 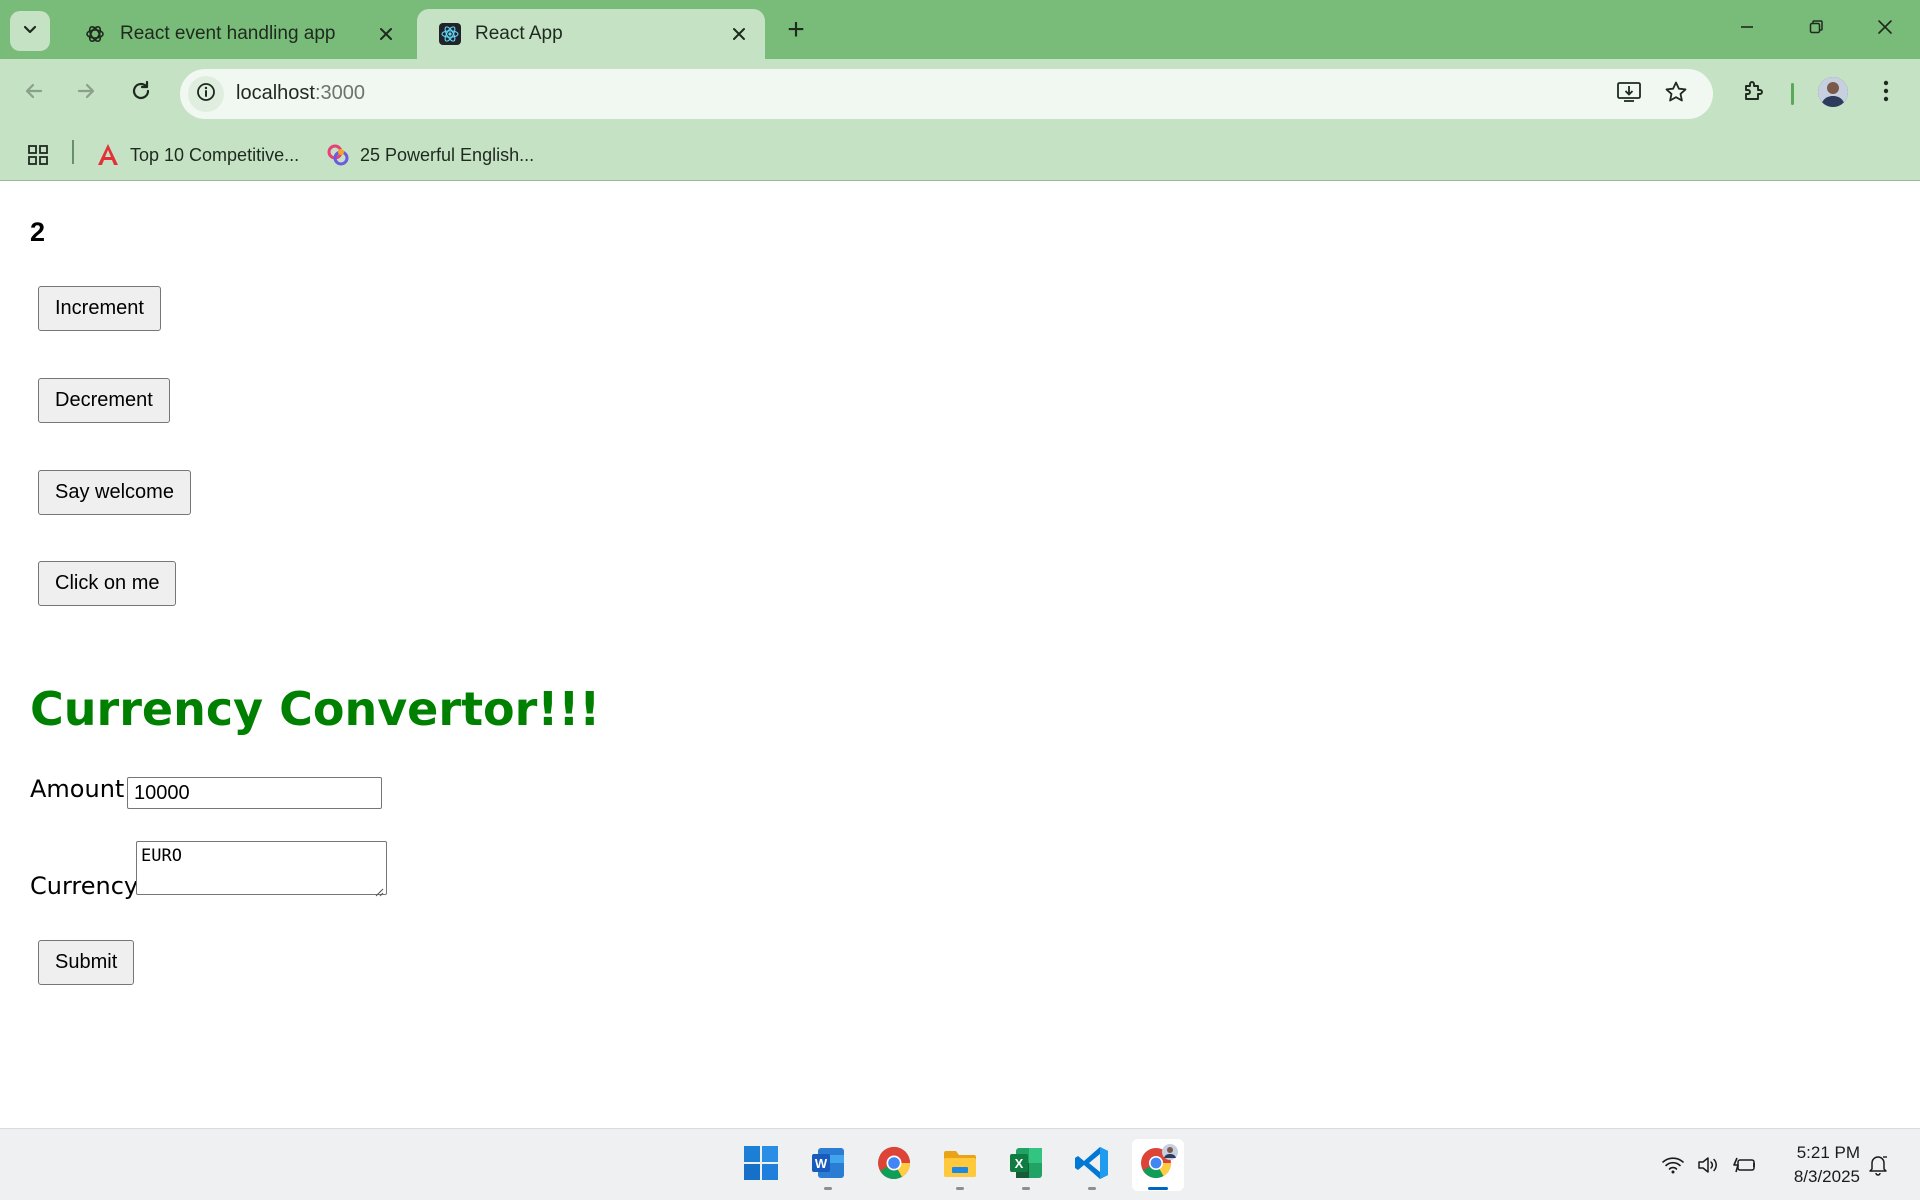 I want to click on windows-start-icon, so click(x=761, y=1165).